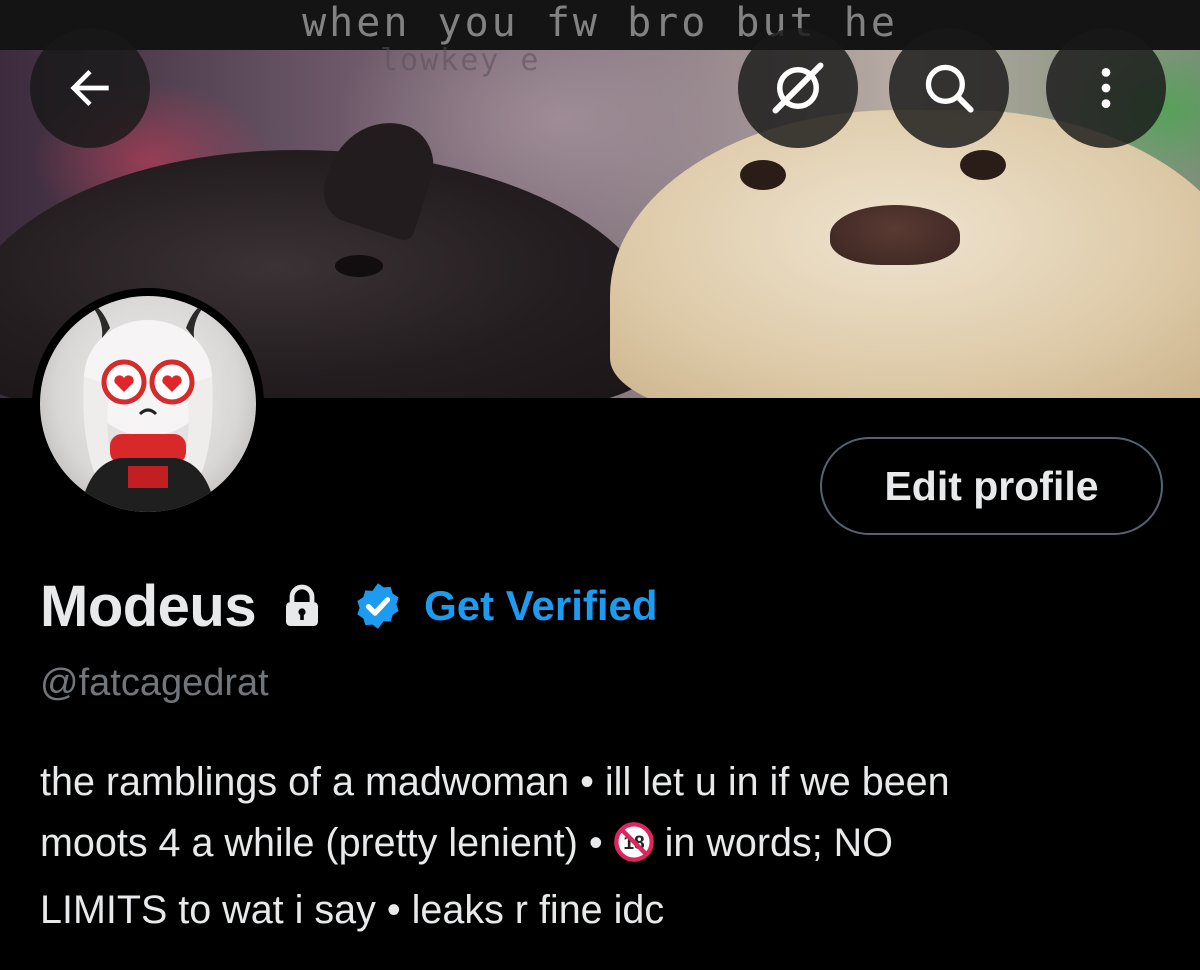 This screenshot has width=1200, height=970. Describe the element at coordinates (327, 843) in the screenshot. I see `bio-line-2-start: moots 4 a while (pretty lenient) •` at that location.